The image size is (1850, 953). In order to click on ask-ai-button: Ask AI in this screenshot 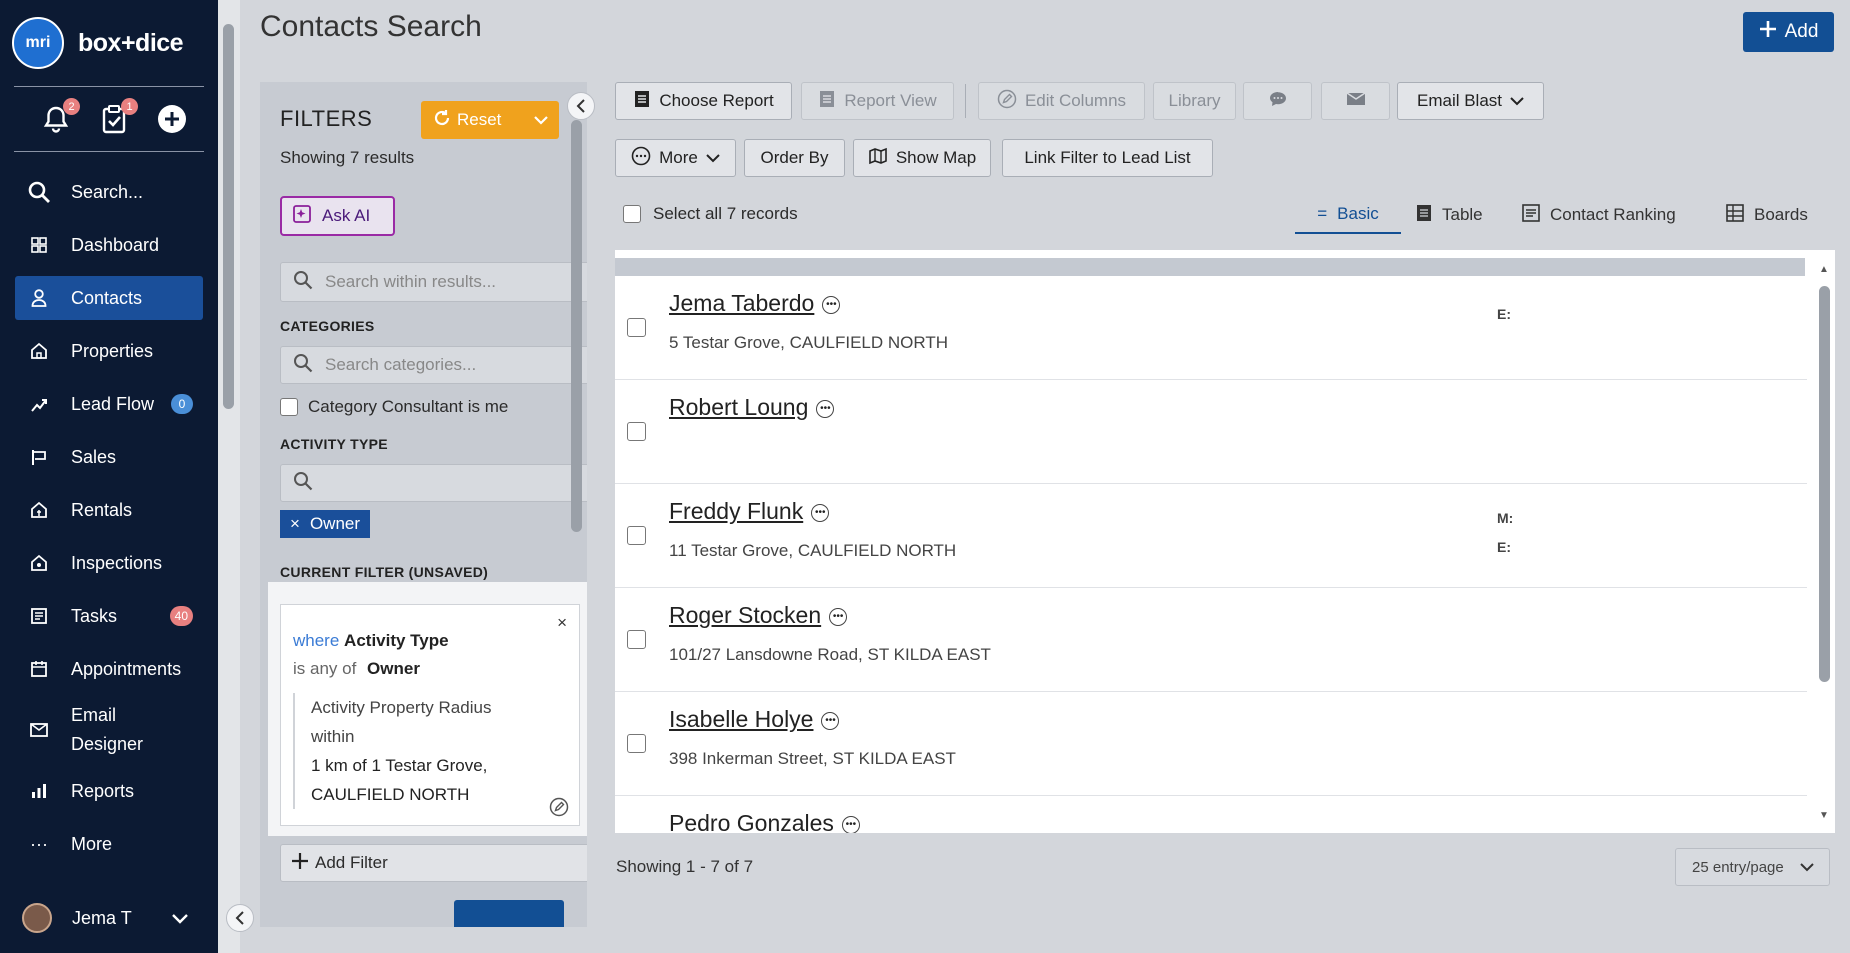, I will do `click(337, 216)`.